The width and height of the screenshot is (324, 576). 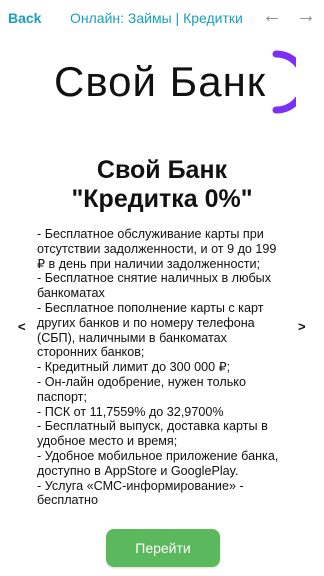 What do you see at coordinates (160, 81) in the screenshot?
I see `logo-text: Свой Банк` at bounding box center [160, 81].